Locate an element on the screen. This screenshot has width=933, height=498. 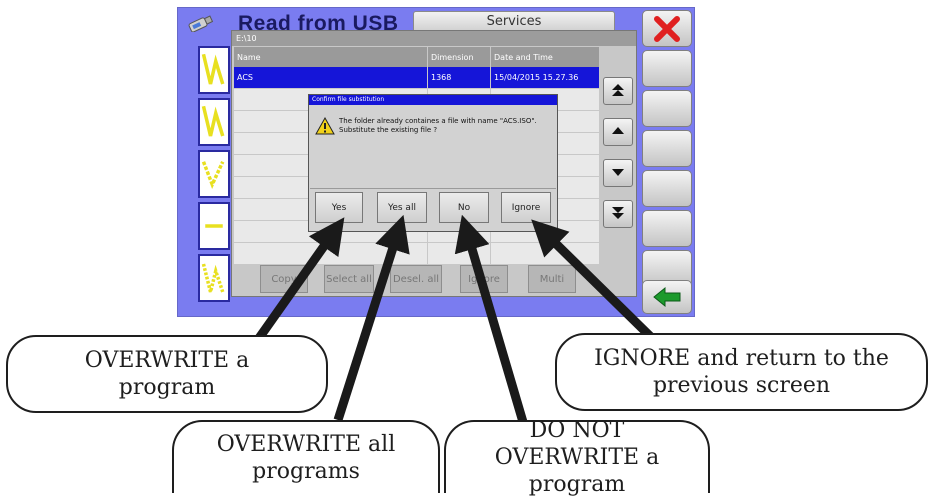
file-date-cell: 15/04/2015 15.27.36 is located at coordinates (545, 78).